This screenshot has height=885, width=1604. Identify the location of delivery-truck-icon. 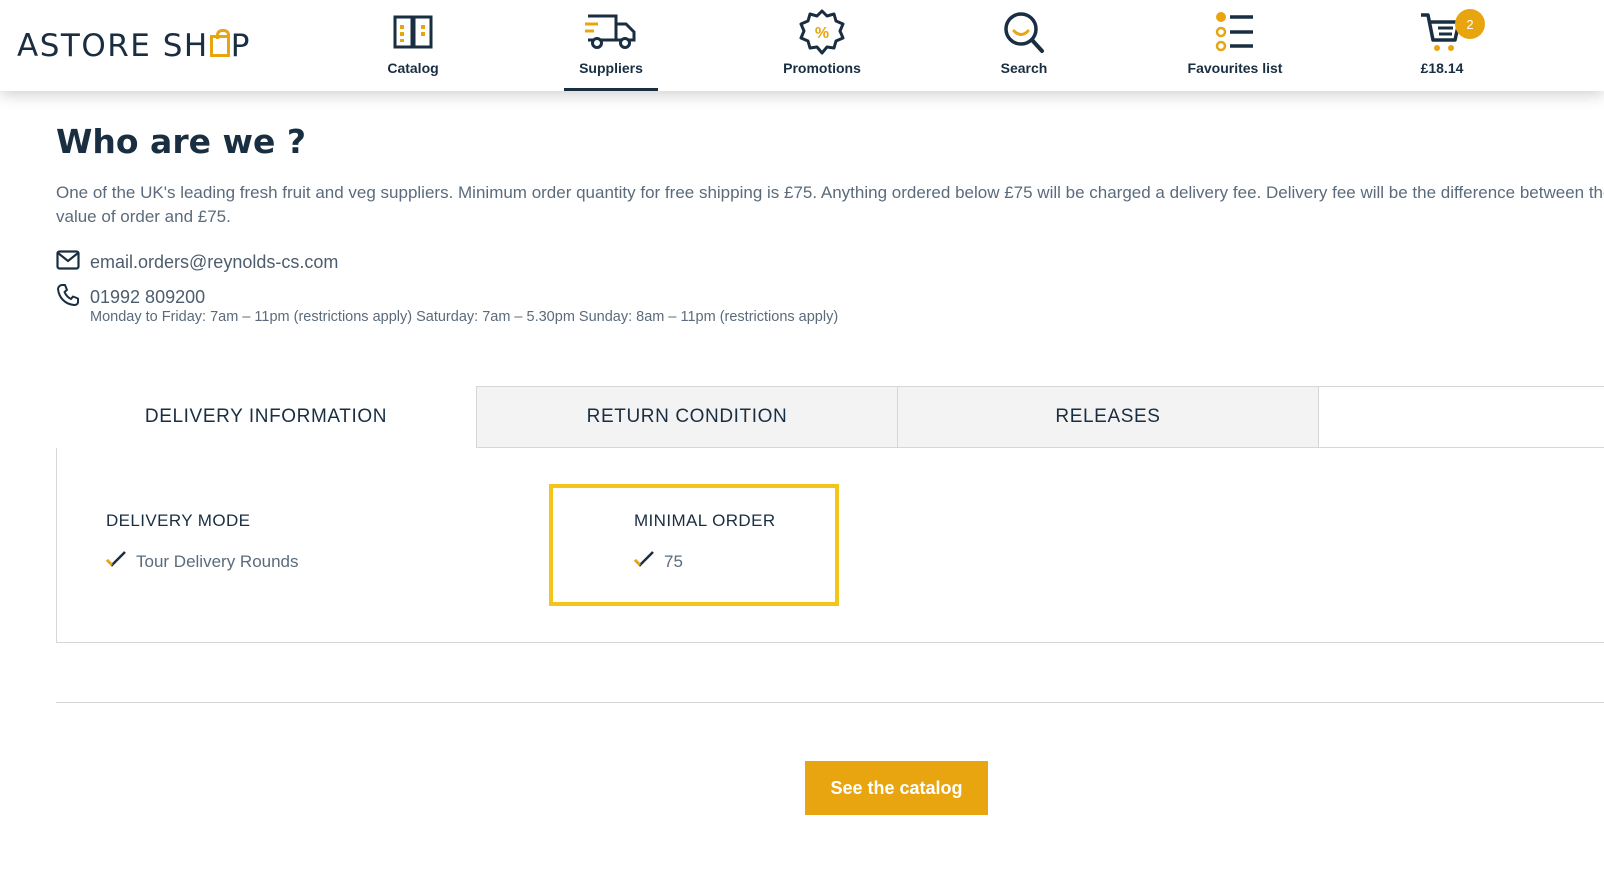
(611, 32).